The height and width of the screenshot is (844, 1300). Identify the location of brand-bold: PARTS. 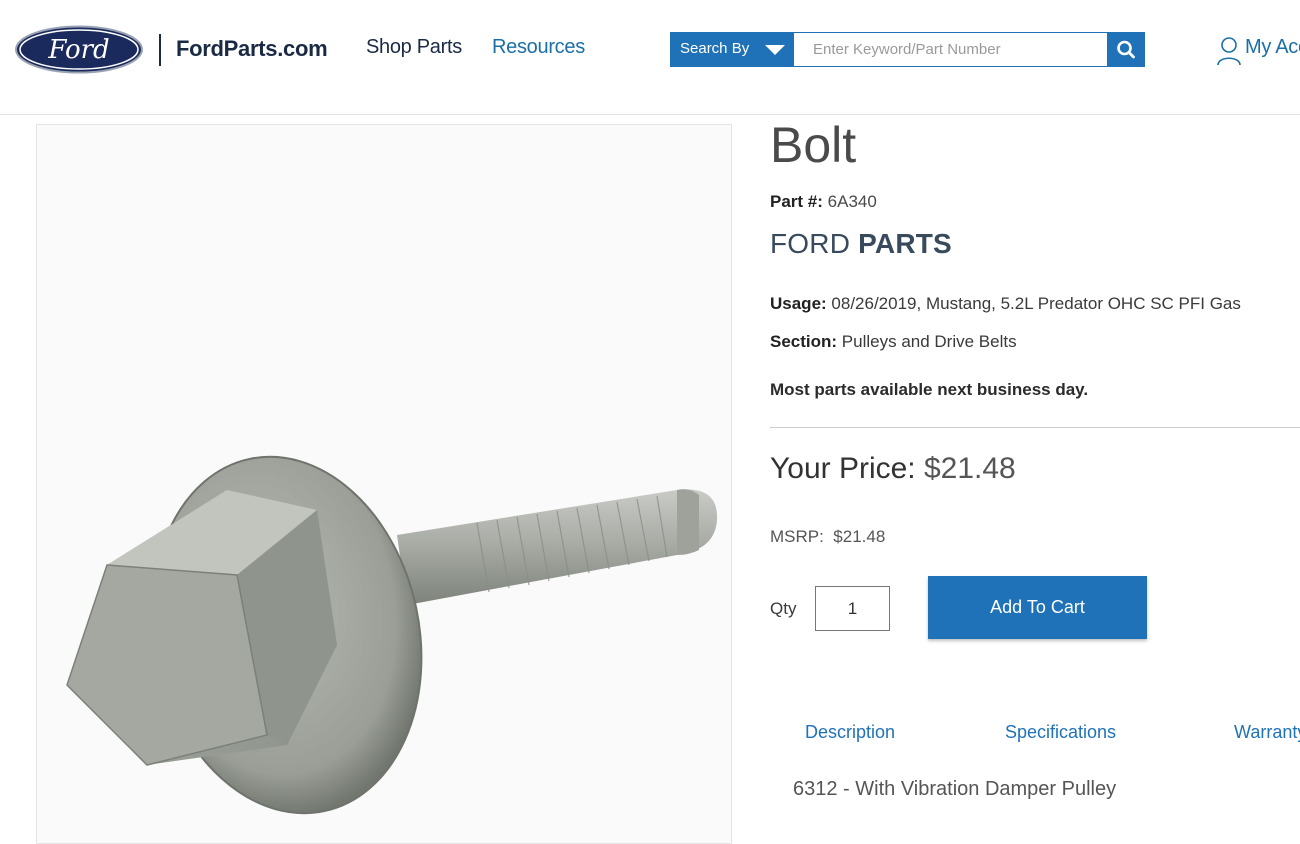
(905, 243).